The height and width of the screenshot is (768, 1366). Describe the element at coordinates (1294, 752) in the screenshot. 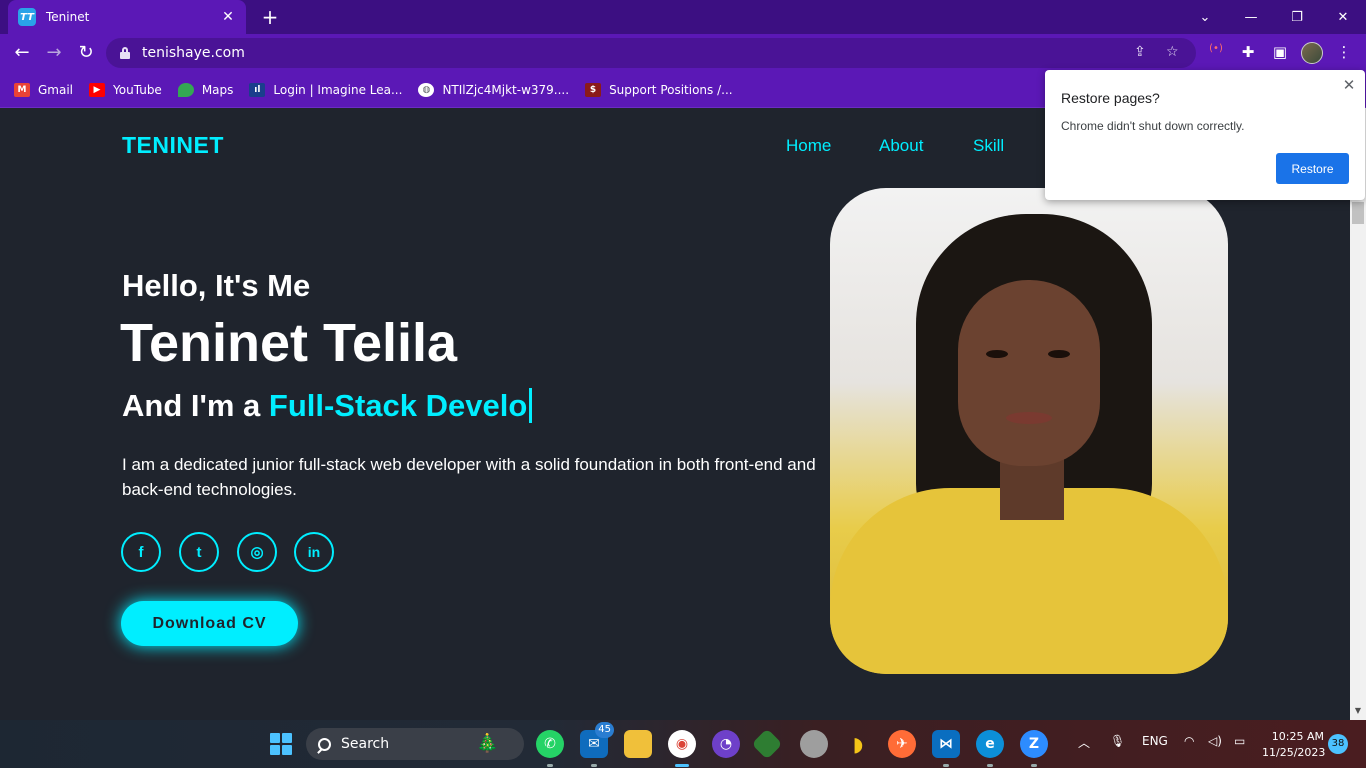

I see `clock-date: 11/25/2023` at that location.